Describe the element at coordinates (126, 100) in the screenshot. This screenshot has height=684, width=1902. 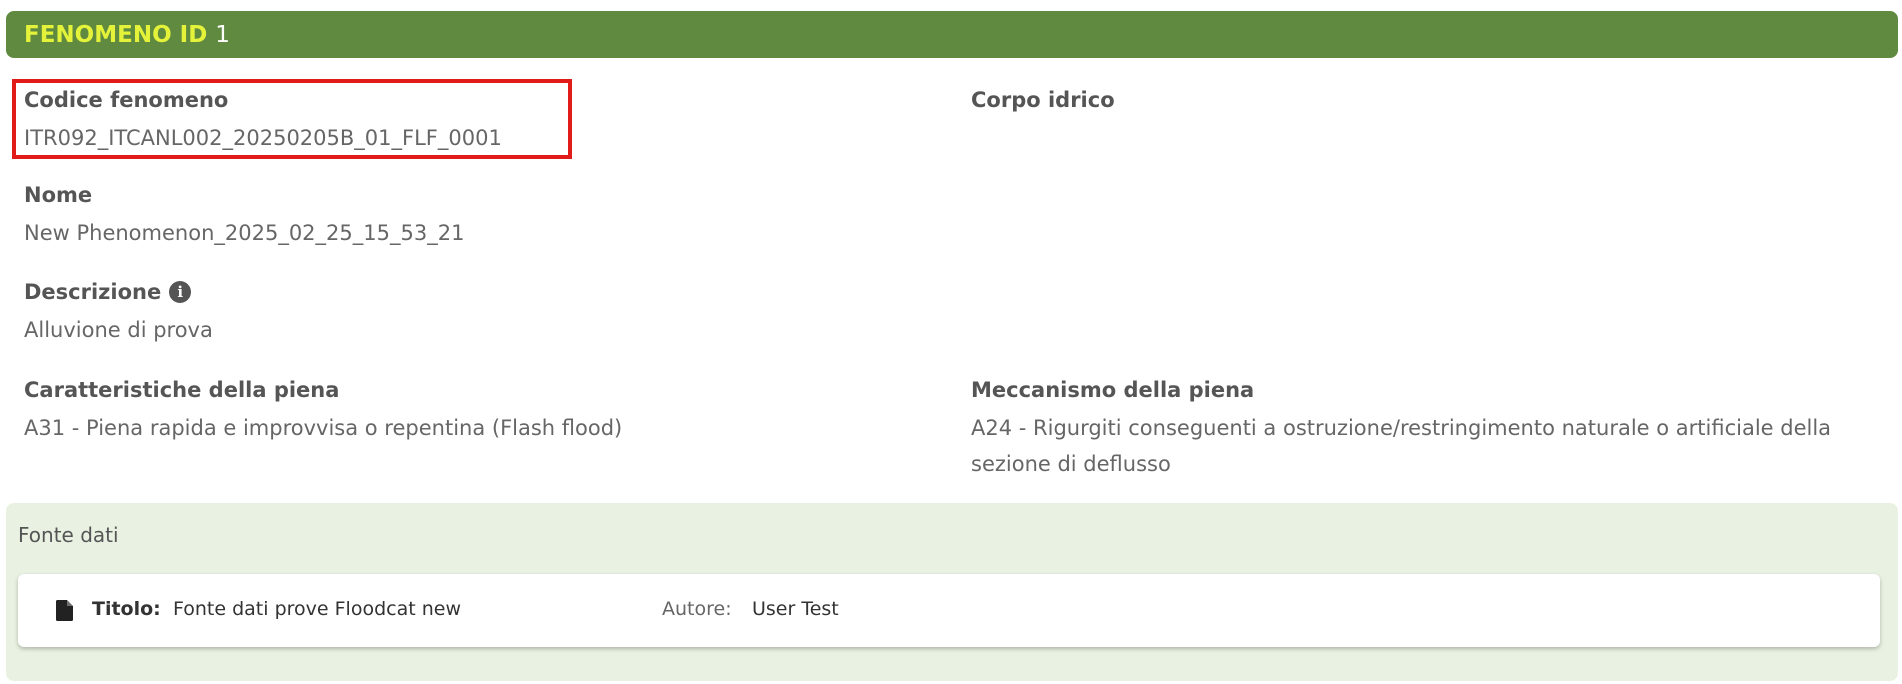
I see `codice-fenomeno-label: Codice fenomeno` at that location.